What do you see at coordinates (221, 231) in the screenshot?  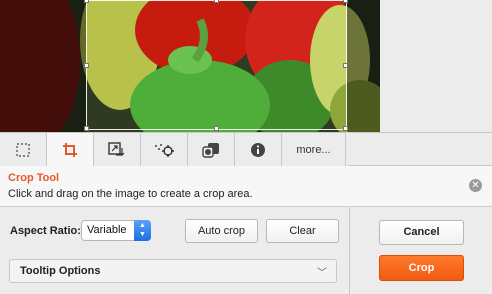 I see `auto-crop-button: Auto crop` at bounding box center [221, 231].